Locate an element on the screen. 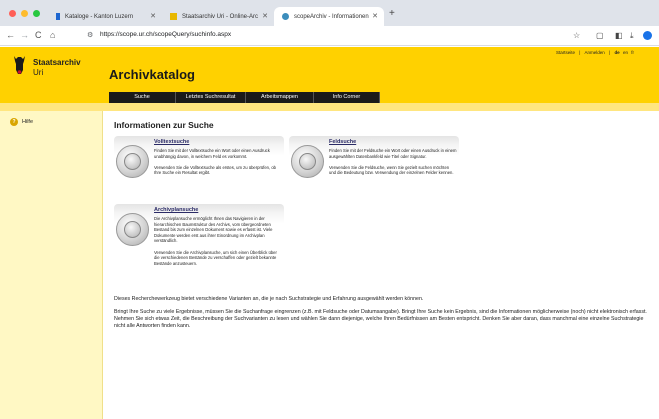 The height and width of the screenshot is (419, 659). new-tab-icon: + is located at coordinates (392, 14).